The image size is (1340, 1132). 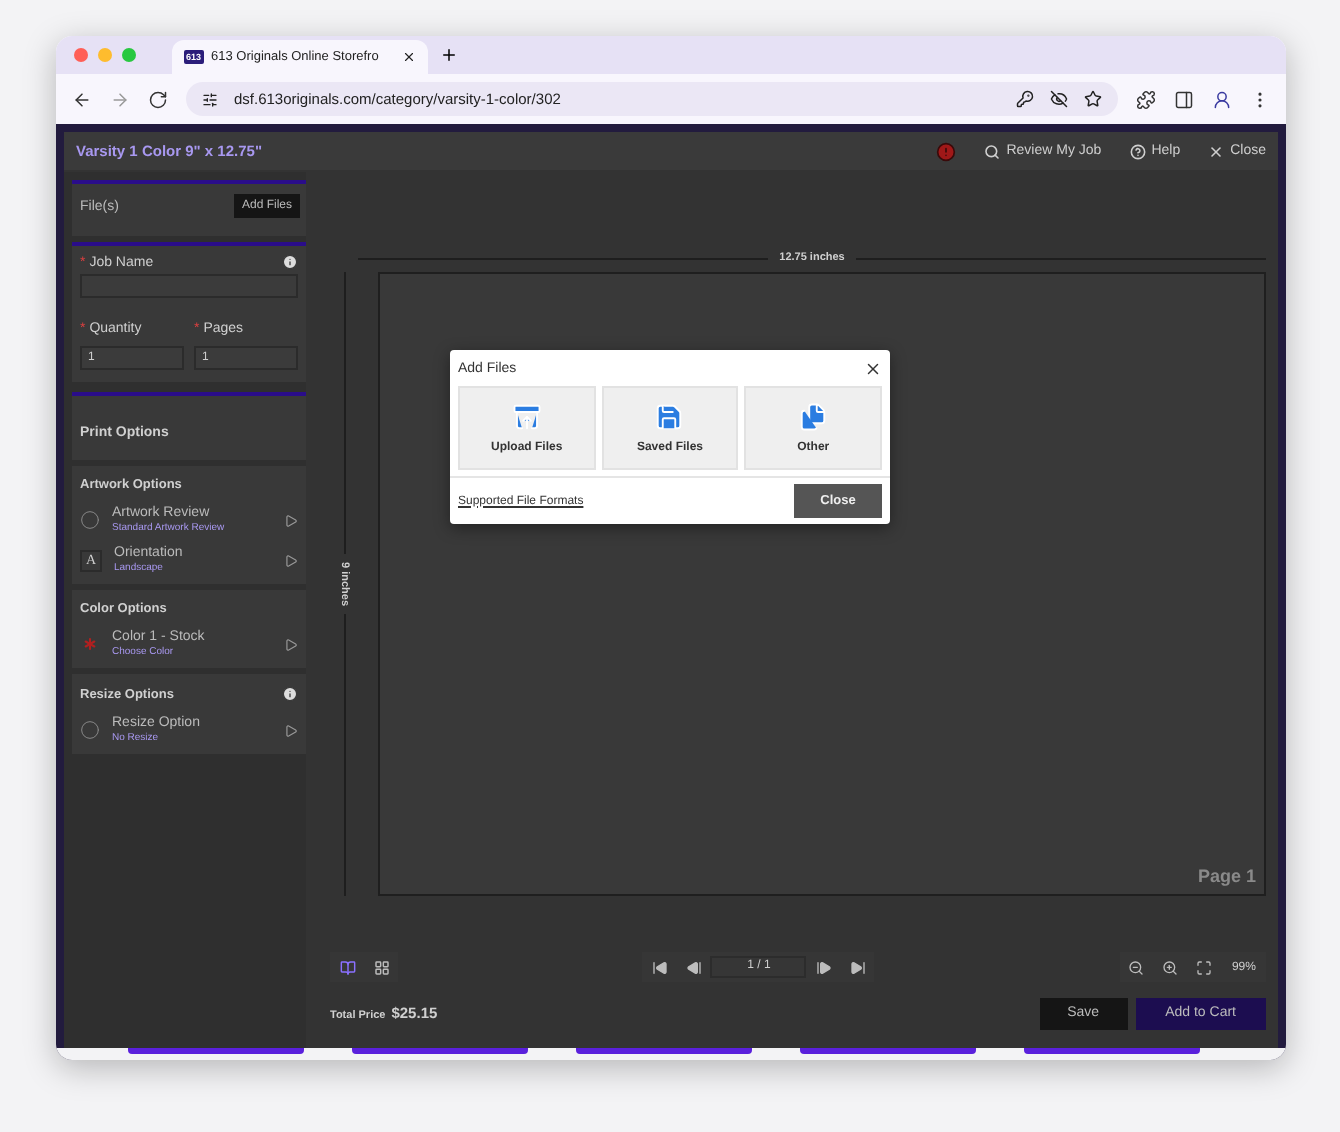 I want to click on zoom-out-icon, so click(x=1136, y=967).